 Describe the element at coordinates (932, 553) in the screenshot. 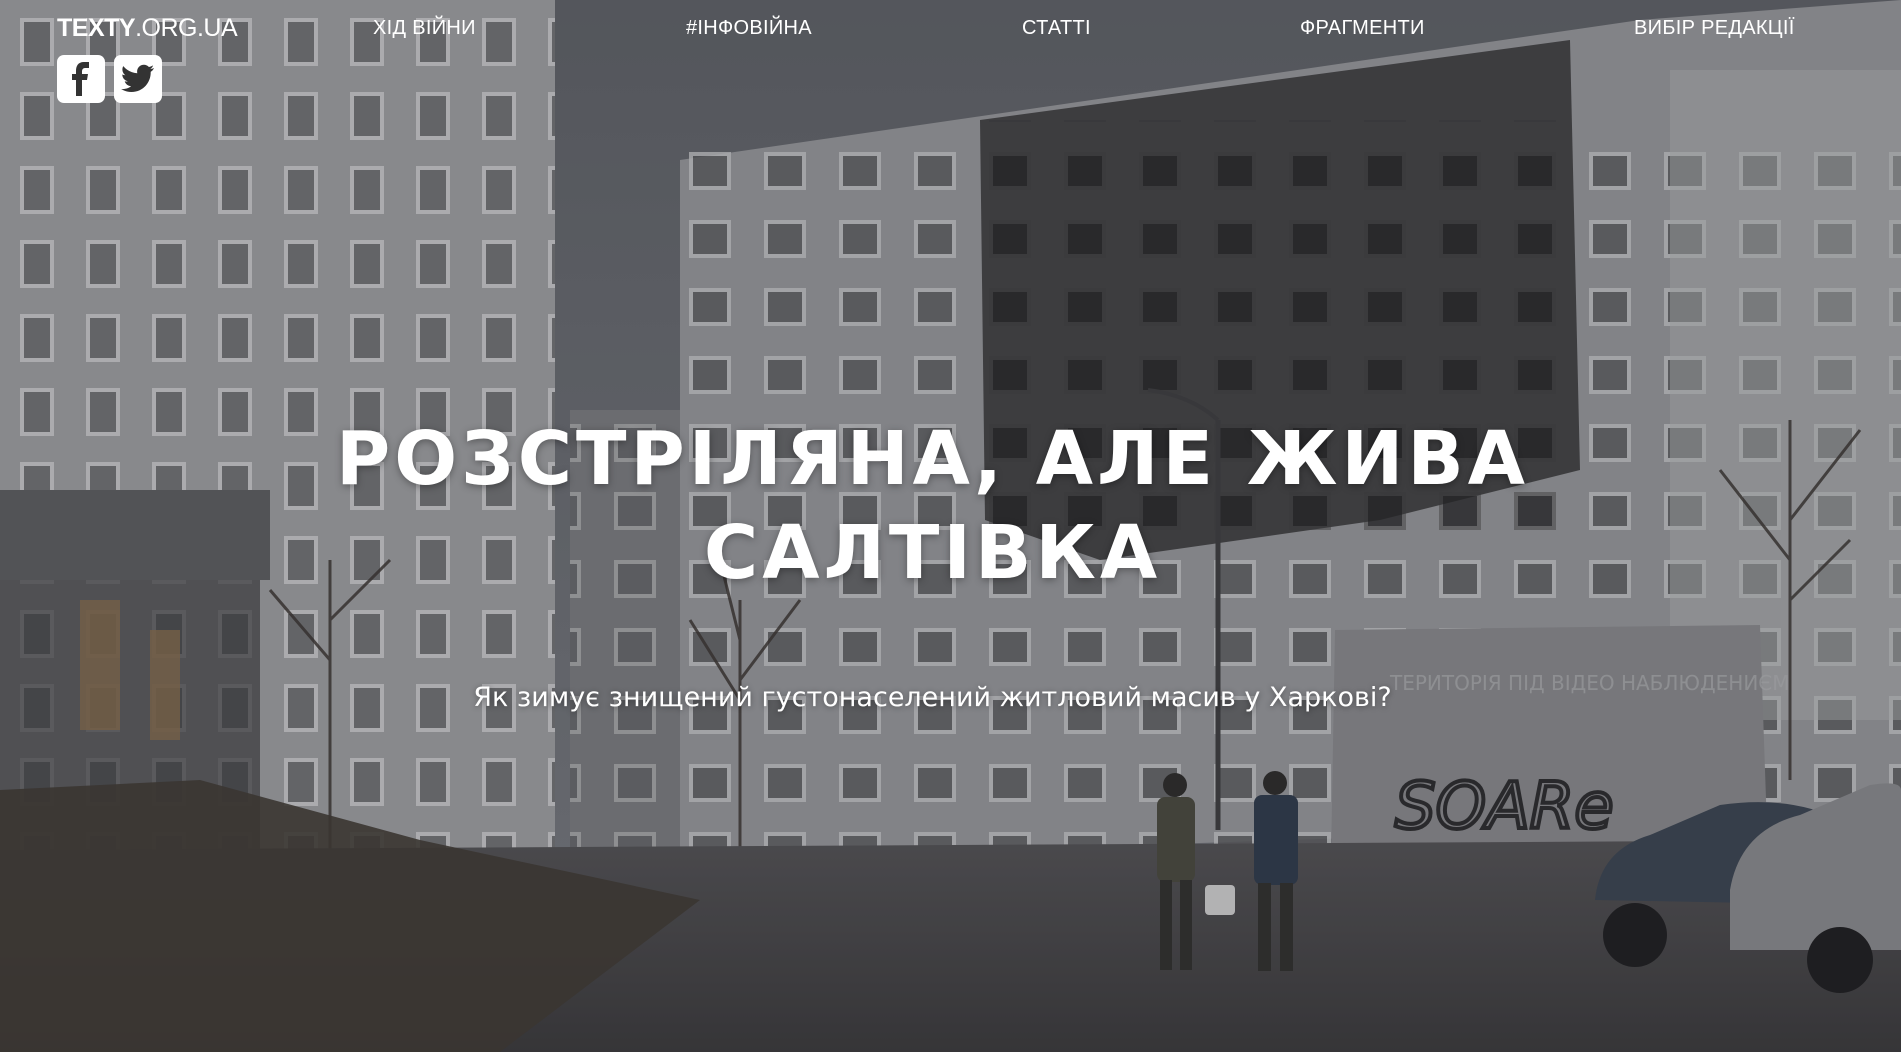

I see `title-line-2: САЛТІВКА` at that location.